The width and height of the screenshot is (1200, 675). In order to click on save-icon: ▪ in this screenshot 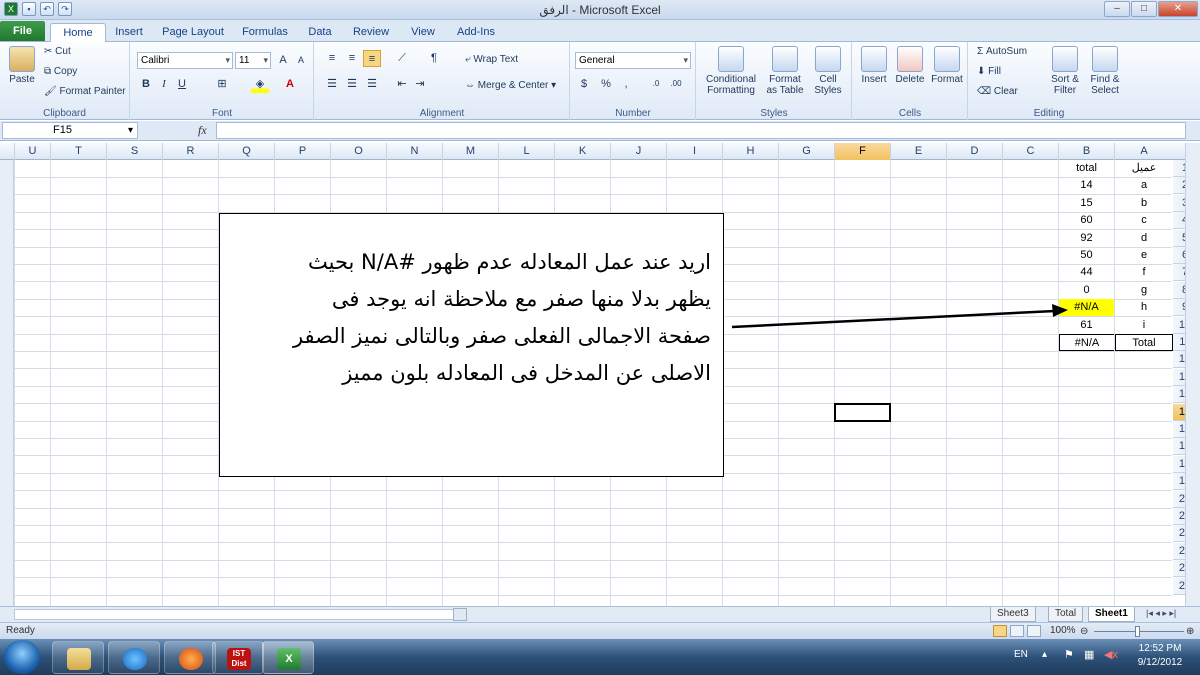, I will do `click(29, 9)`.